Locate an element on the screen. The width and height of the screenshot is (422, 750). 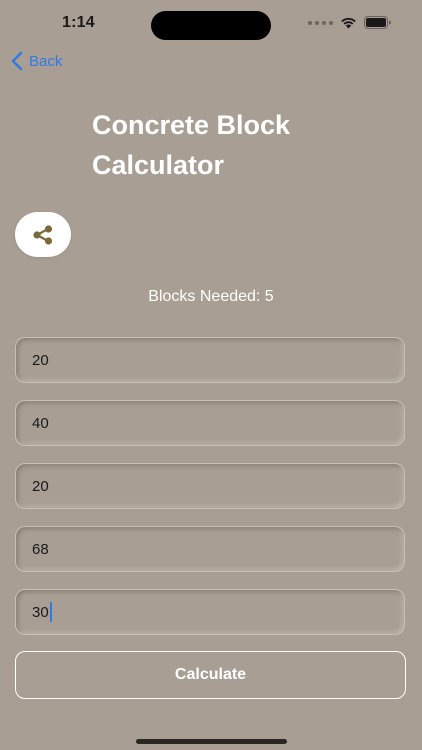
battery-icon is located at coordinates (377, 22).